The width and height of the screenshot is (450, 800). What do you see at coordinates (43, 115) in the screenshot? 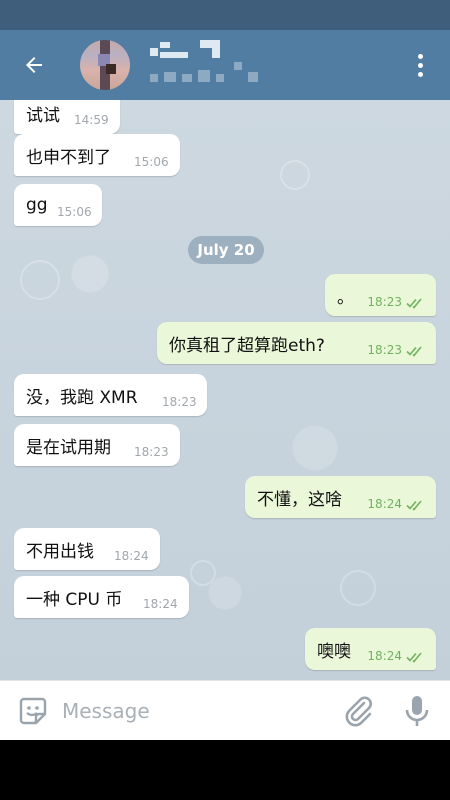
I see `message-text: 试试` at bounding box center [43, 115].